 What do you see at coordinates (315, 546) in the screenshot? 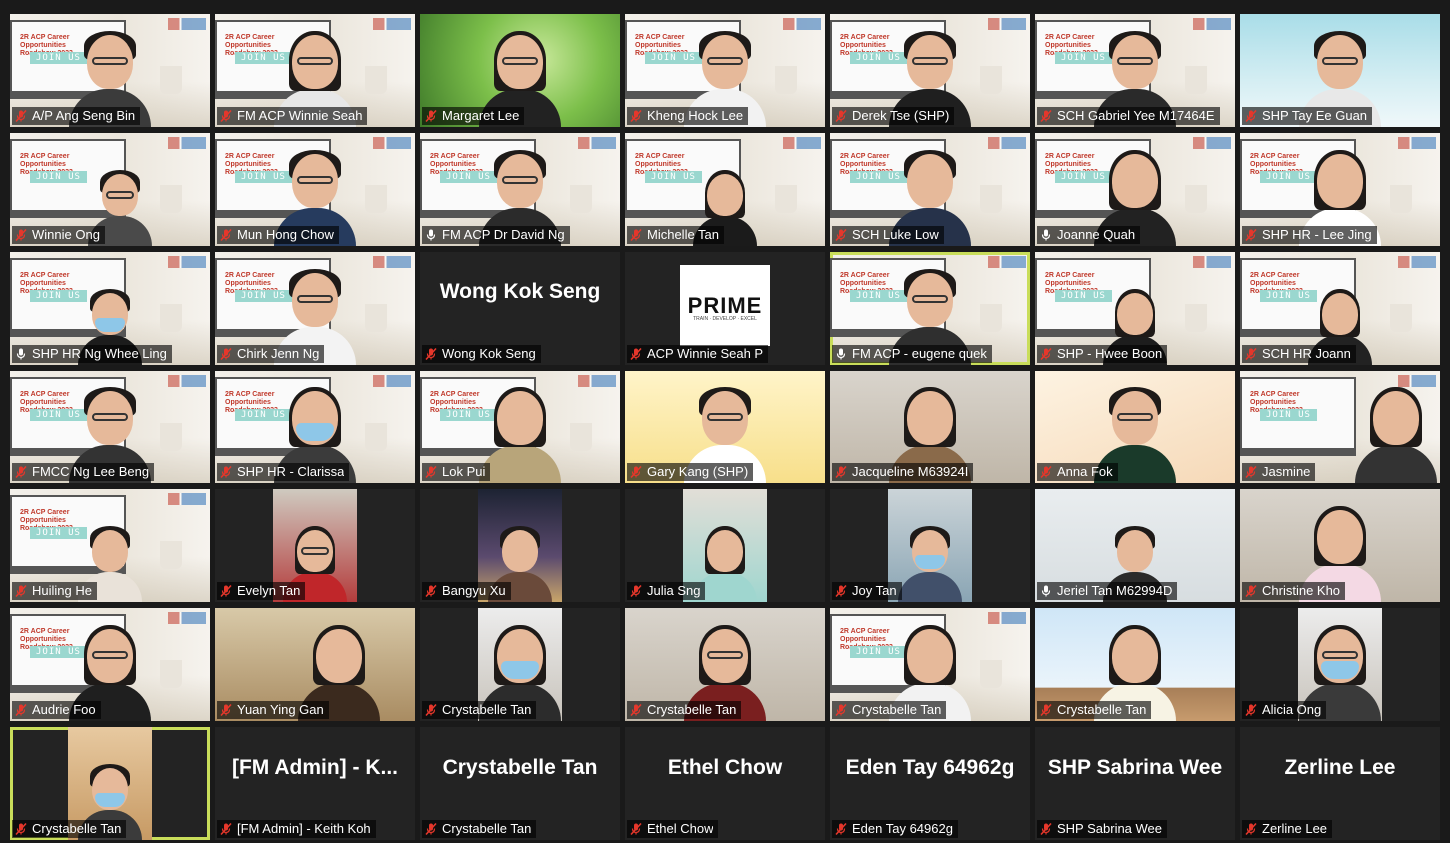
I see `participant-tile: Evelyn Tan` at bounding box center [315, 546].